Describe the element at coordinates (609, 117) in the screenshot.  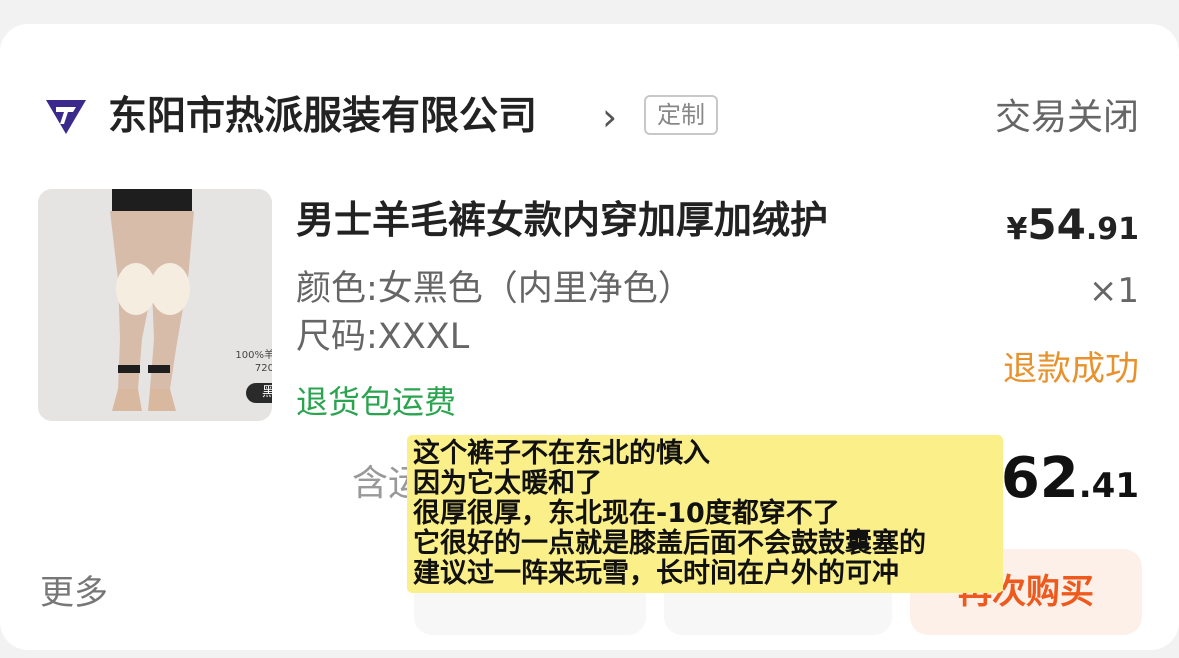
I see `chevron-right-icon: ›` at that location.